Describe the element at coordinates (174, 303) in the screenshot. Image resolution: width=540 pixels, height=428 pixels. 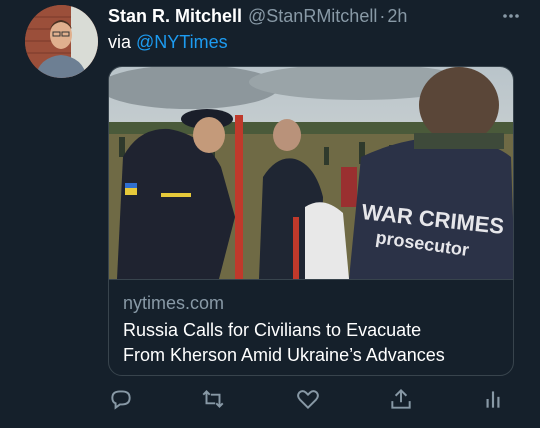
I see `card-domain: nytimes.com` at that location.